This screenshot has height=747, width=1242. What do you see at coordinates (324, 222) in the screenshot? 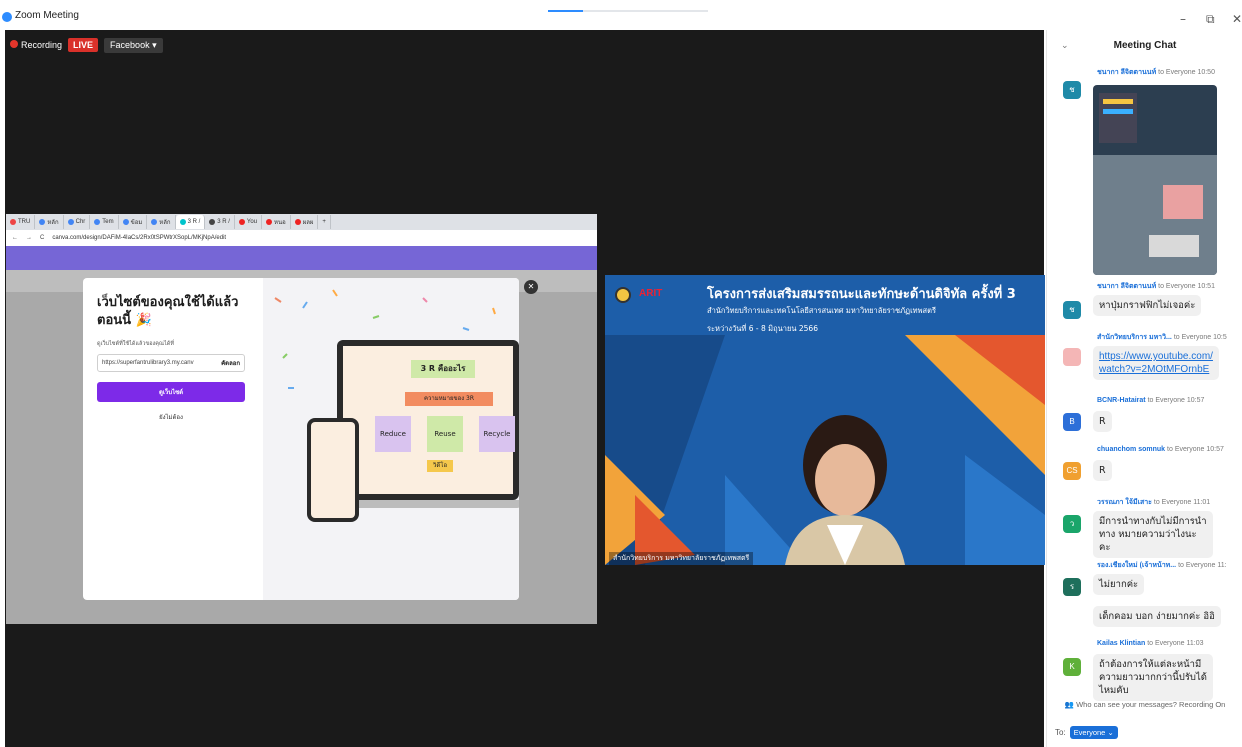
I see `new-tab-button: +` at bounding box center [324, 222].